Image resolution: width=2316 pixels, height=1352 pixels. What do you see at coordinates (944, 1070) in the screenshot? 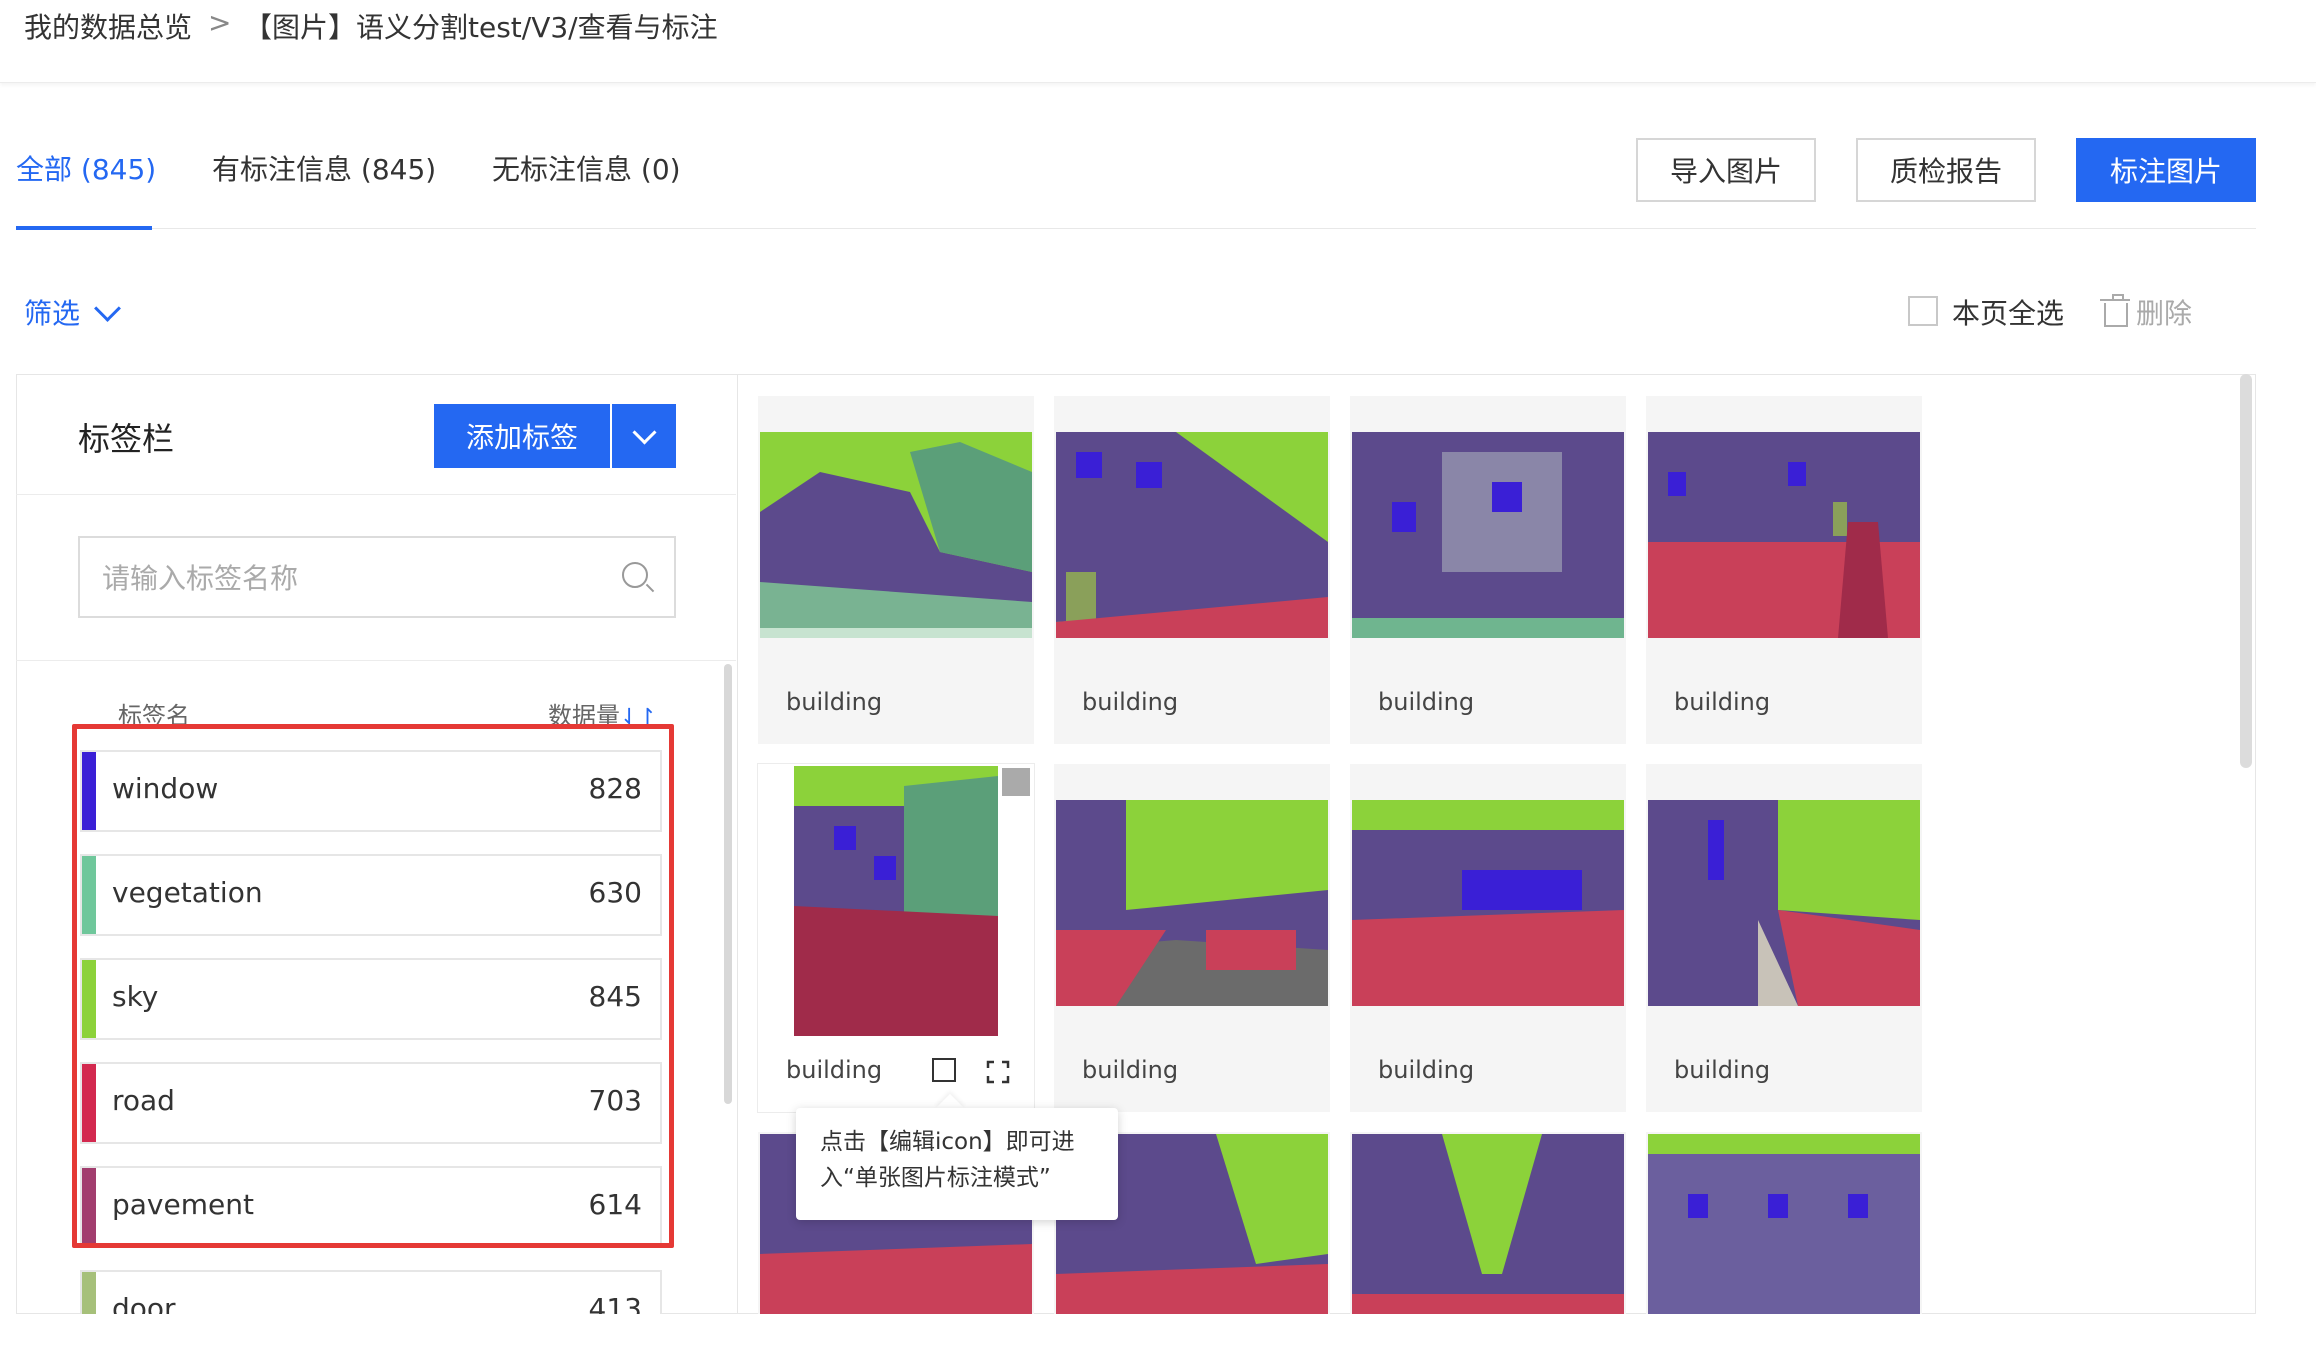
I see `edit-icon` at bounding box center [944, 1070].